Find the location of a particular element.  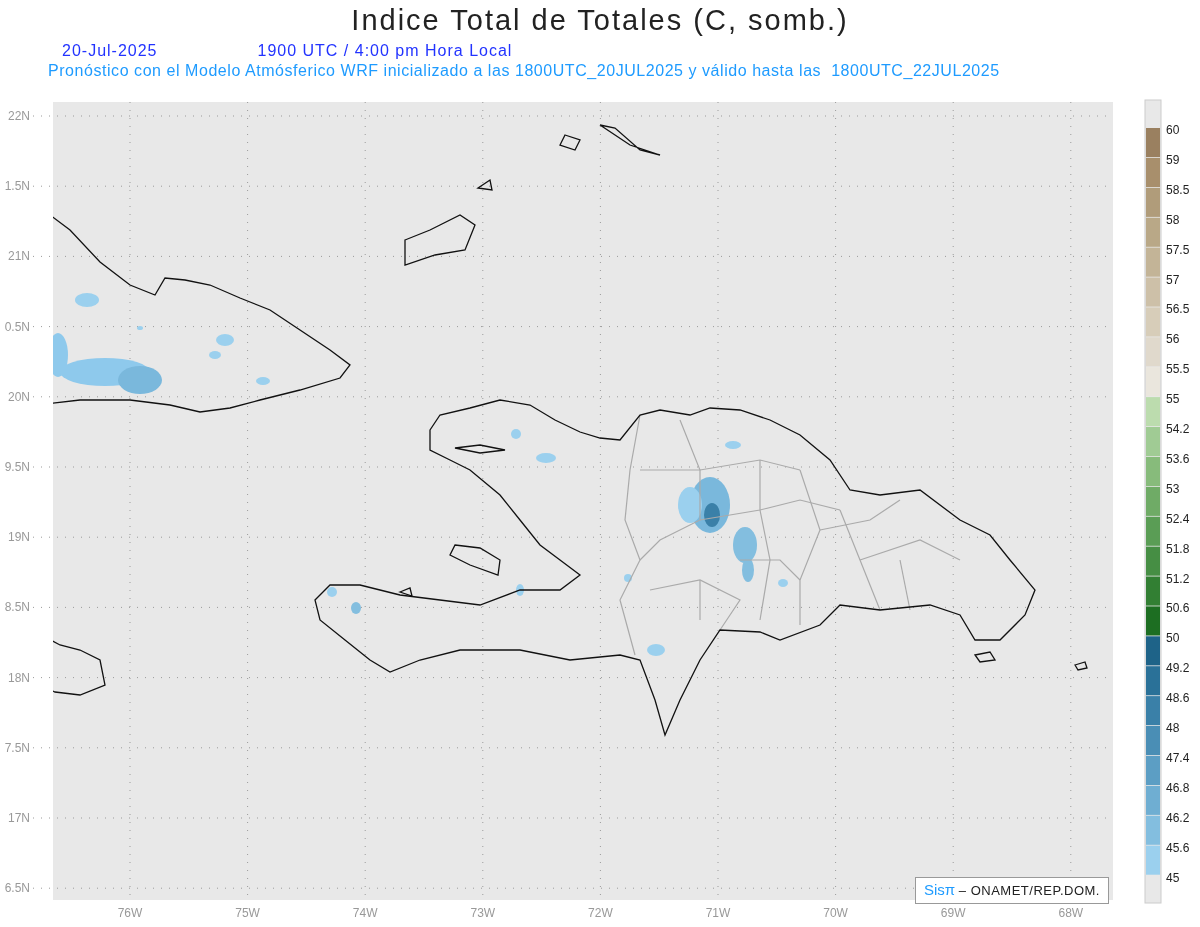

legend-label: 56.5 is located at coordinates (1178, 309).